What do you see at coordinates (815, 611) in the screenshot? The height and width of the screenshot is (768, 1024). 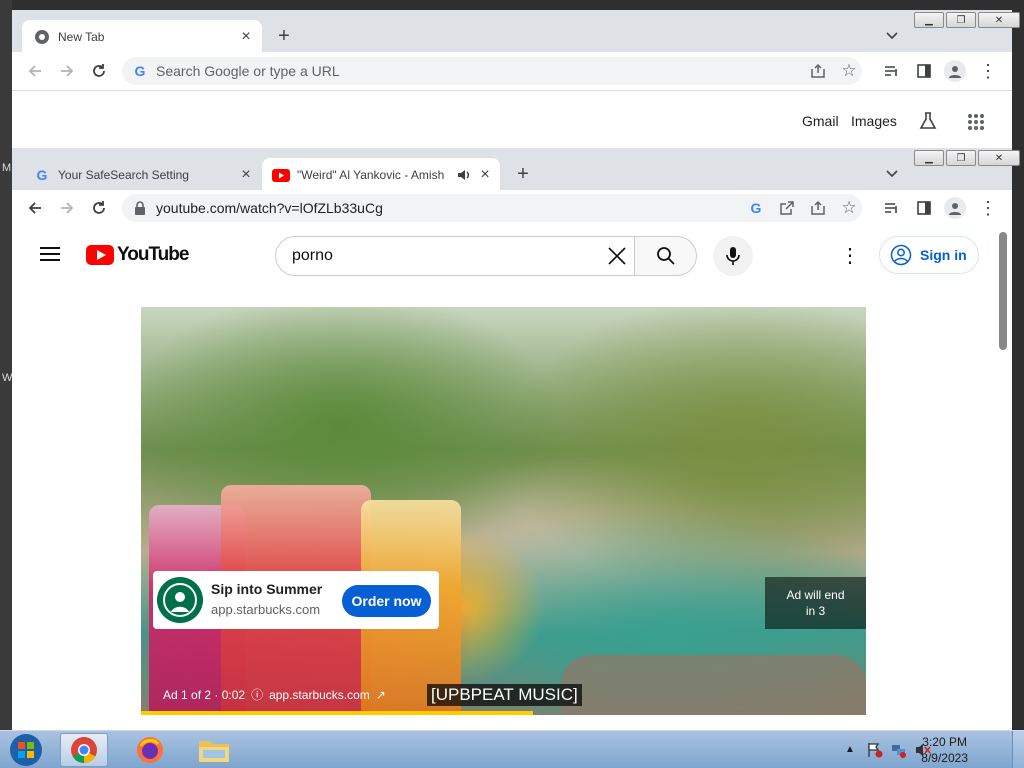 I see `ad-countdown-line2: in 3` at bounding box center [815, 611].